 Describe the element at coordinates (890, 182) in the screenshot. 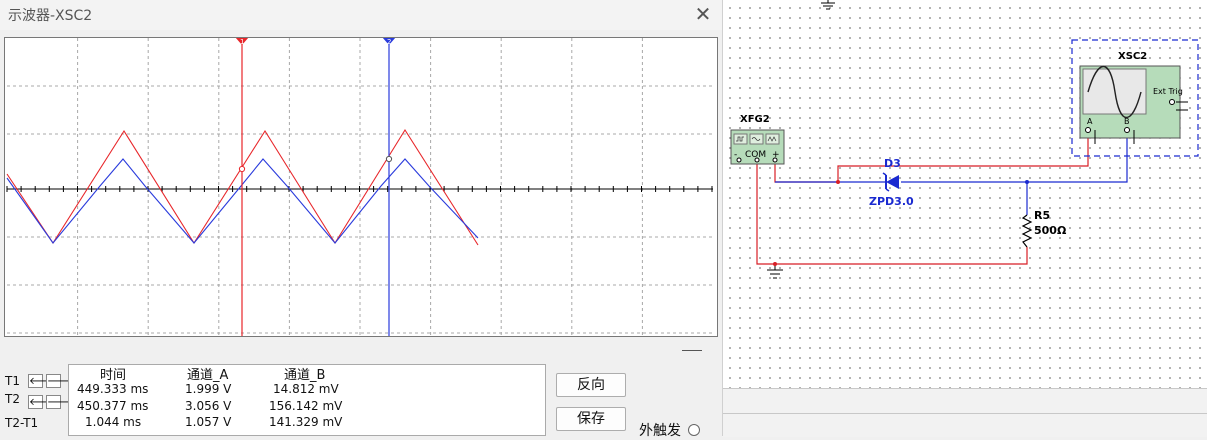

I see `diode-d3` at that location.